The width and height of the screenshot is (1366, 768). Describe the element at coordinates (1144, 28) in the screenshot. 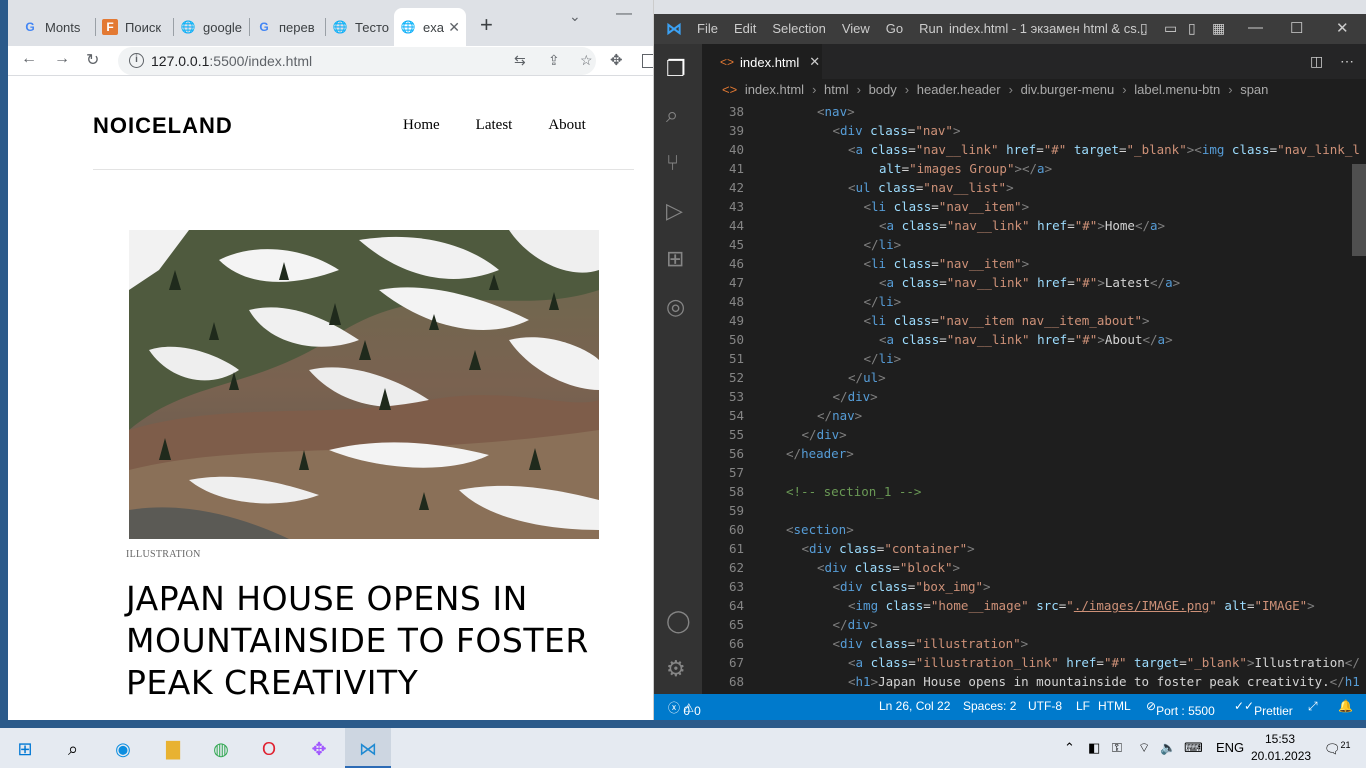

I see `toggle-sidebar-icon: ▯` at that location.